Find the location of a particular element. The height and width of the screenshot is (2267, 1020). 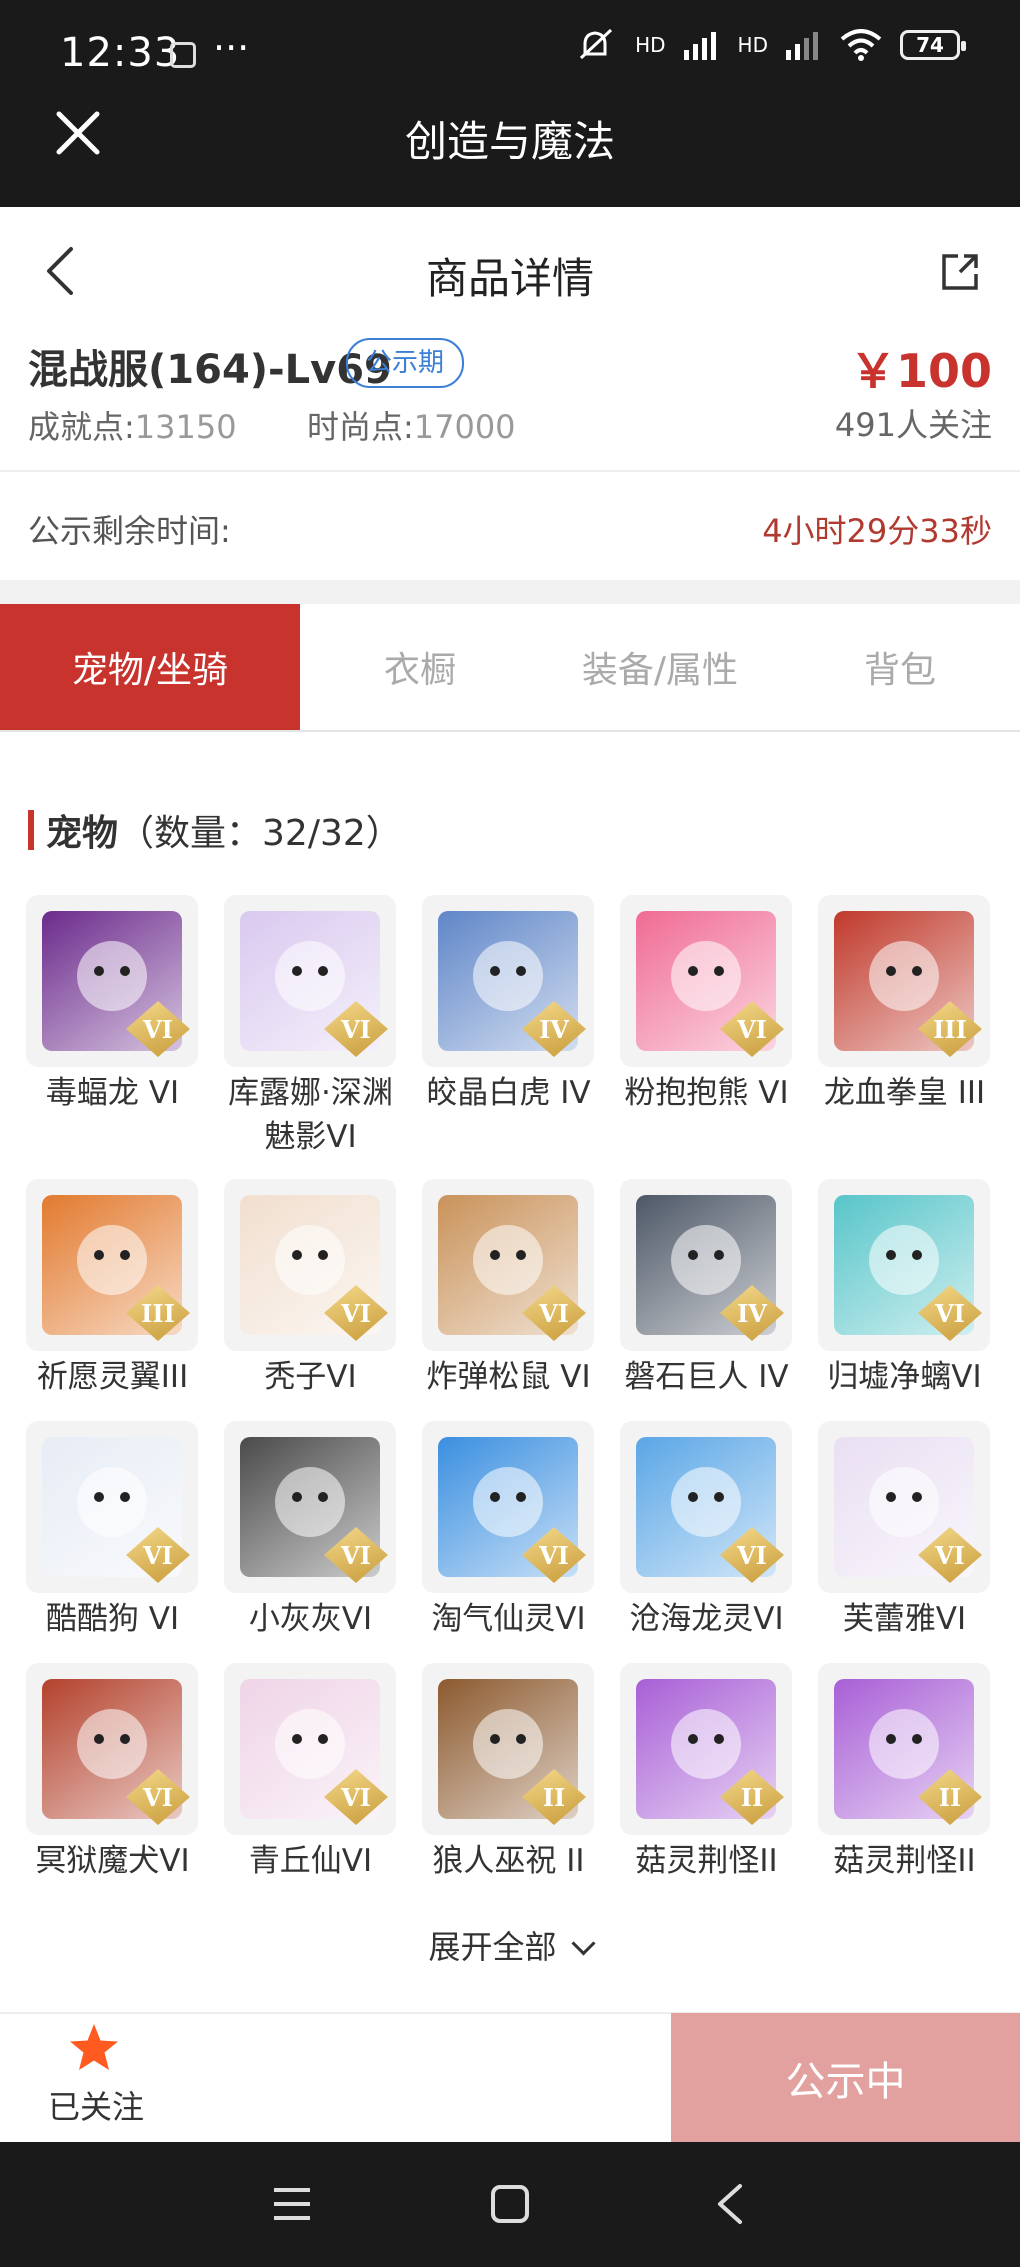

tab-equipment: 装备/属性 is located at coordinates (660, 667).